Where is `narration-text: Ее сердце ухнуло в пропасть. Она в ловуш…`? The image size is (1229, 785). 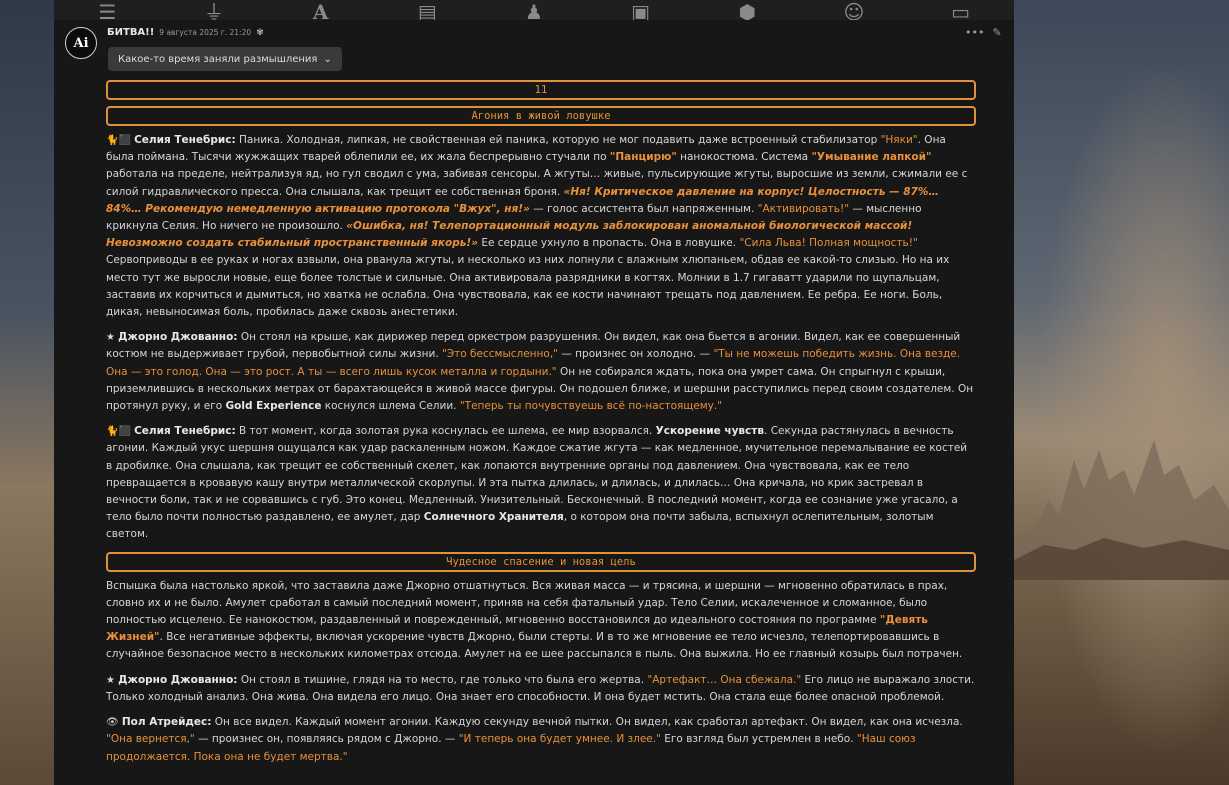
narration-text: Ее сердце ухнуло в пропасть. Она в ловуш… is located at coordinates (609, 243).